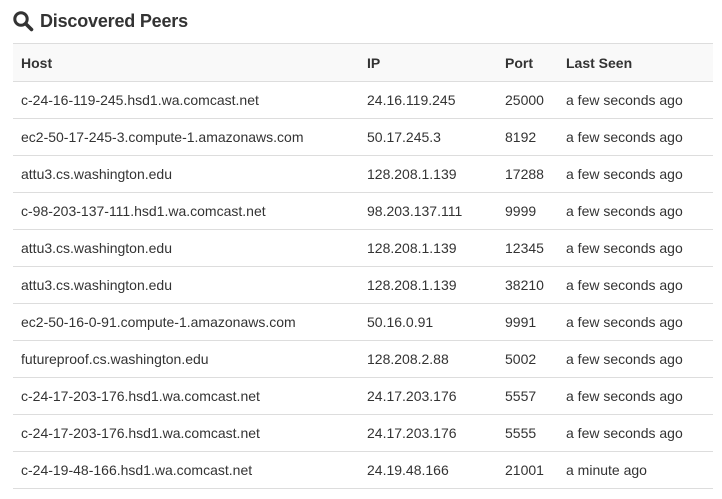 This screenshot has height=499, width=722. What do you see at coordinates (635, 62) in the screenshot?
I see `column-header-last-seen: Last Seen` at bounding box center [635, 62].